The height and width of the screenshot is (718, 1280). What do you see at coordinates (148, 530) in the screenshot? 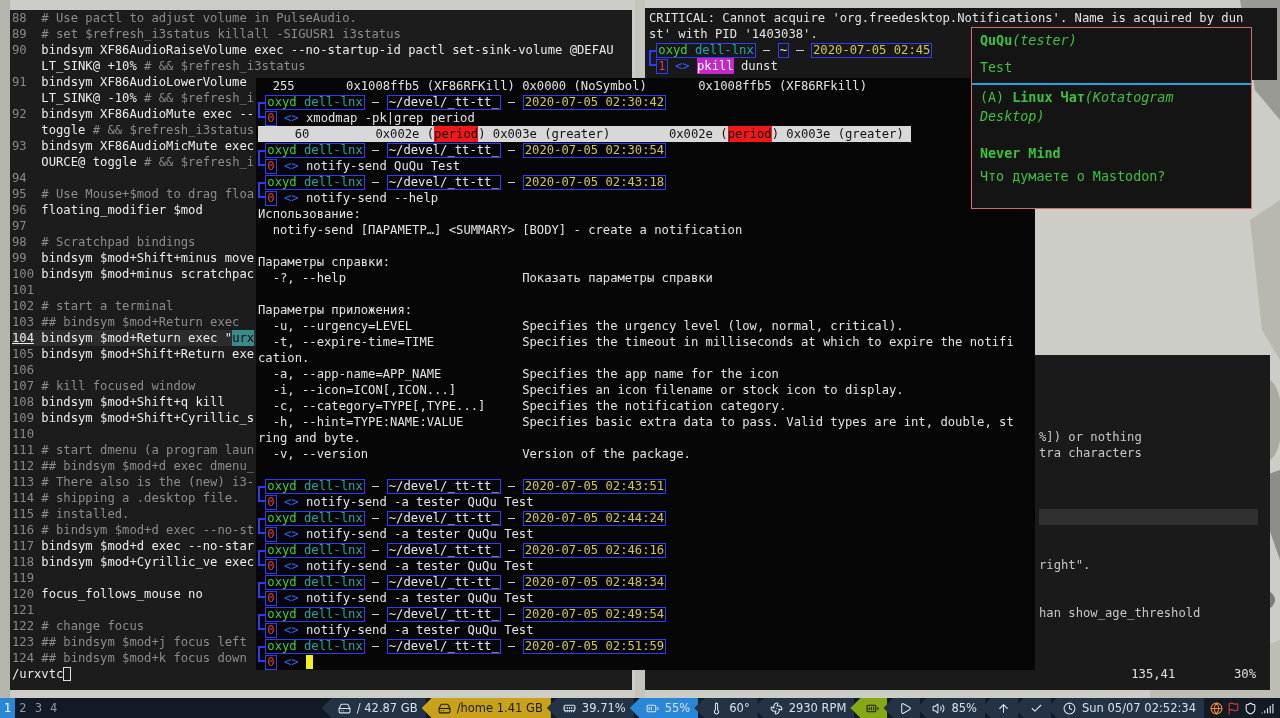
I see `comment-text: # bindsym $mod+d exec --no-st` at bounding box center [148, 530].